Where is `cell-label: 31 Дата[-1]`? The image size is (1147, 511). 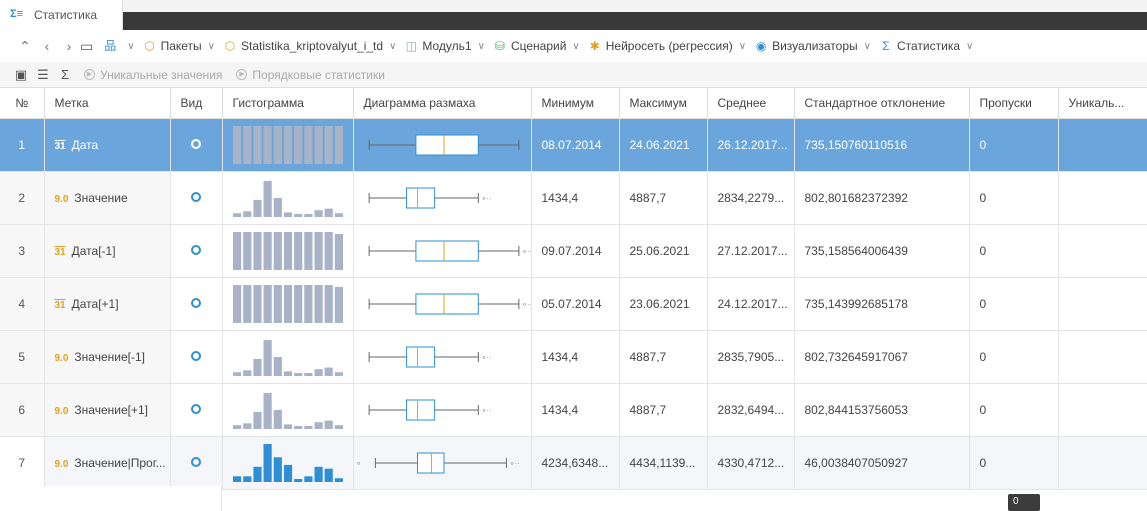 cell-label: 31 Дата[-1] is located at coordinates (107, 251).